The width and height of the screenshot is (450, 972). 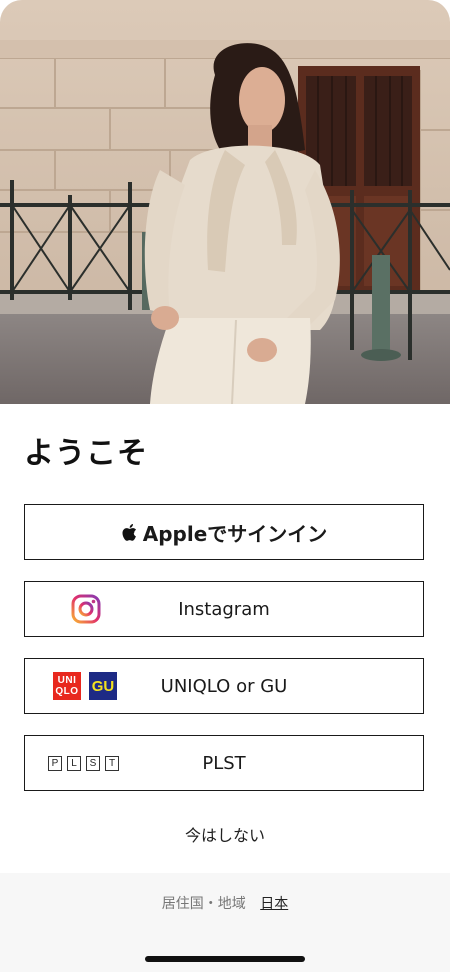 I want to click on region-value-link: 日本, so click(x=274, y=904).